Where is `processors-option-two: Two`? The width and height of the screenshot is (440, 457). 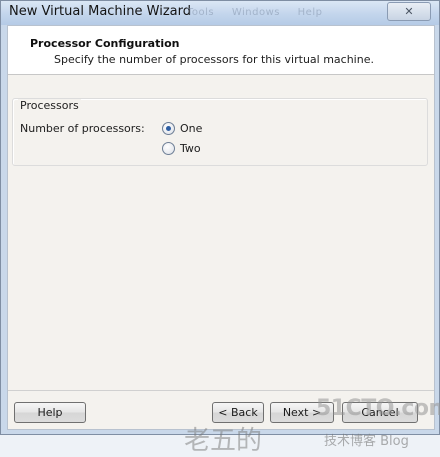
processors-option-two: Two is located at coordinates (181, 148).